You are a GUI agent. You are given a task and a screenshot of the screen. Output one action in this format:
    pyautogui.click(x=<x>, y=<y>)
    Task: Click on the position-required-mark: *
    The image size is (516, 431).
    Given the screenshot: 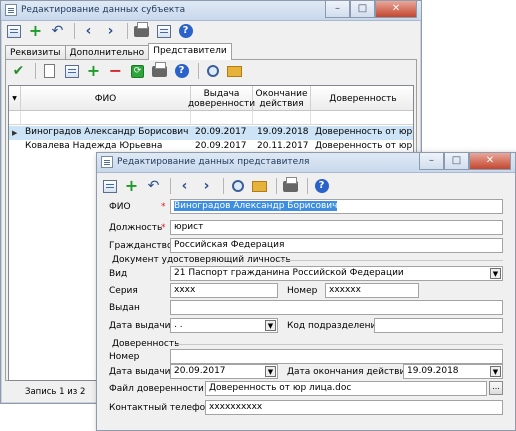 What is the action you would take?
    pyautogui.click(x=163, y=228)
    